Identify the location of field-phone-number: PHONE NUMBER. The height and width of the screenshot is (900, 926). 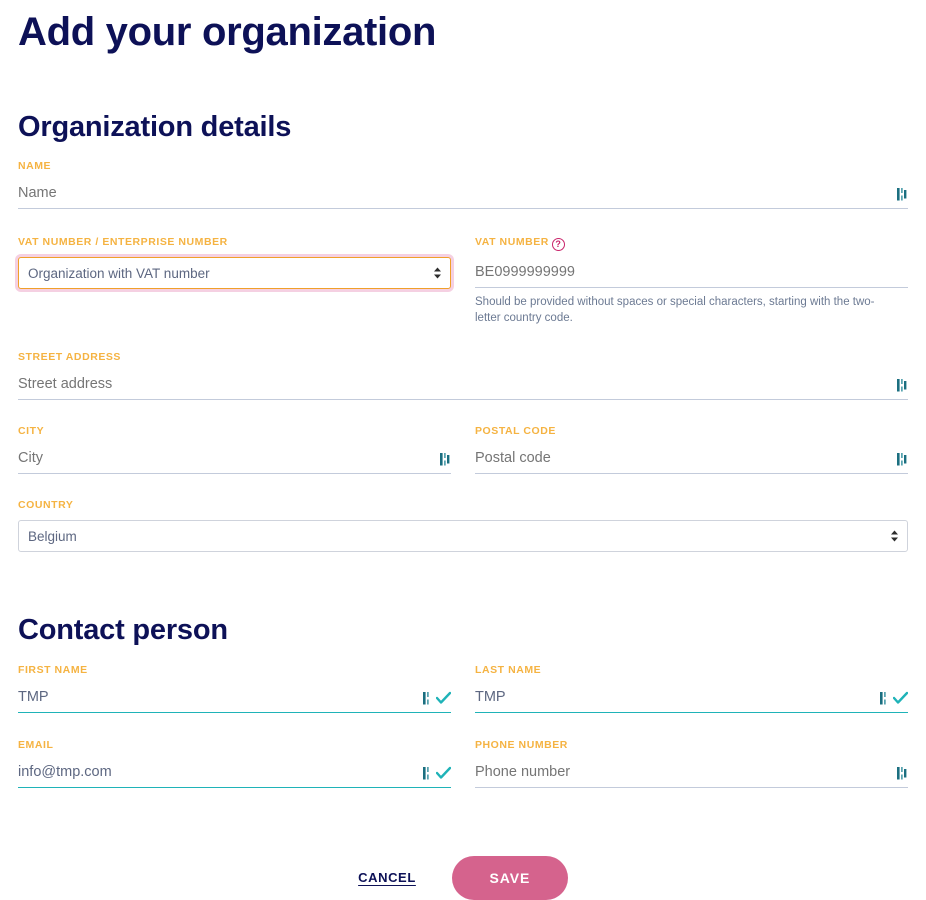
(691, 763).